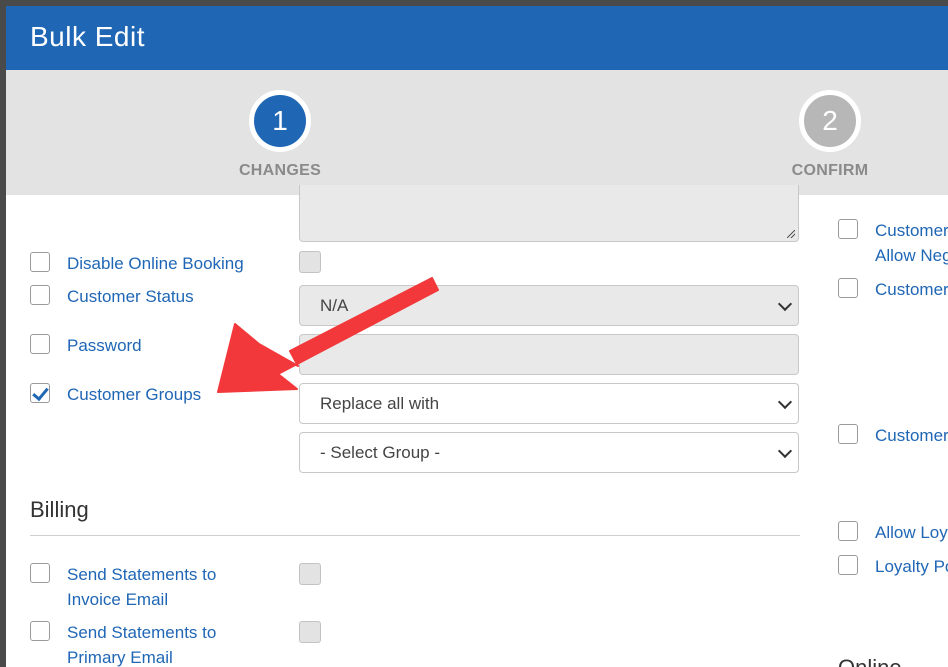  Describe the element at coordinates (310, 632) in the screenshot. I see `send-statements-primary-value-checkbox` at that location.